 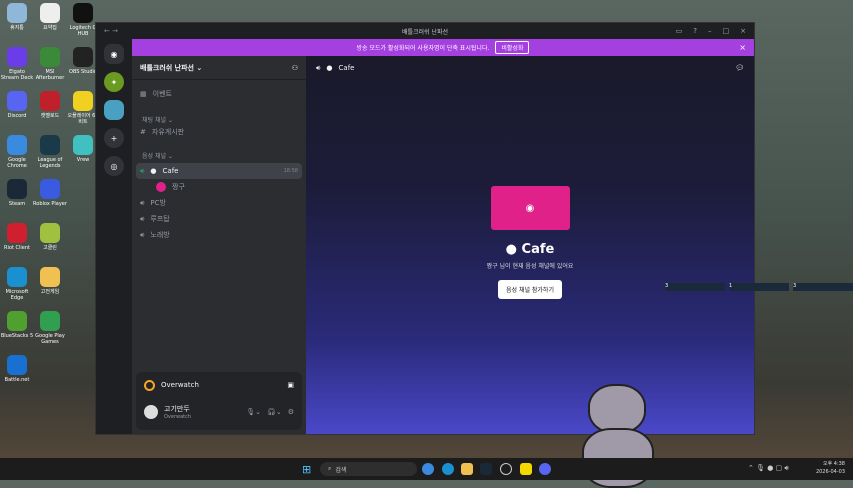 I want to click on help-icon: ?, so click(x=695, y=31).